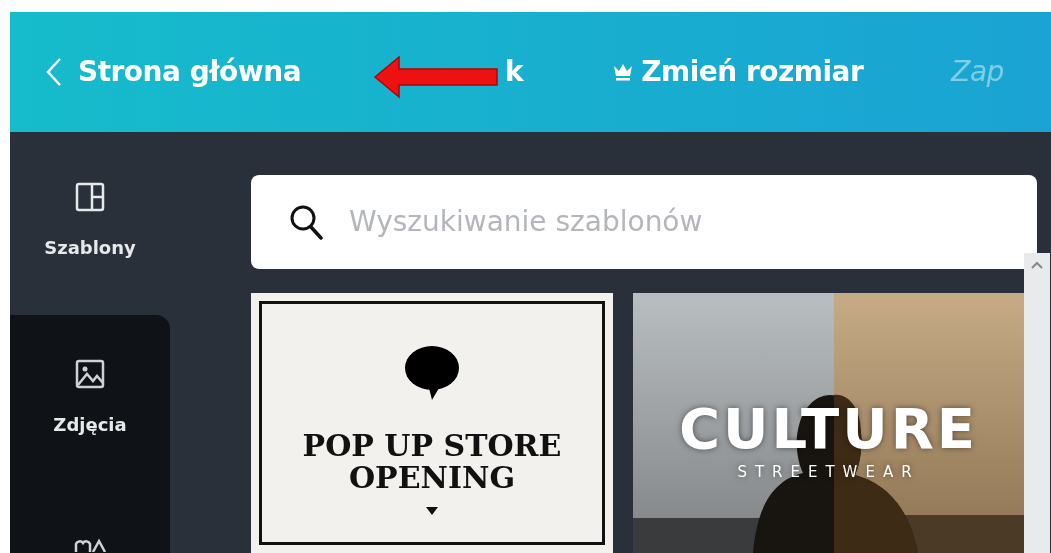 This screenshot has height=553, width=1051. Describe the element at coordinates (174, 72) in the screenshot. I see `back-link: Strona główna` at that location.